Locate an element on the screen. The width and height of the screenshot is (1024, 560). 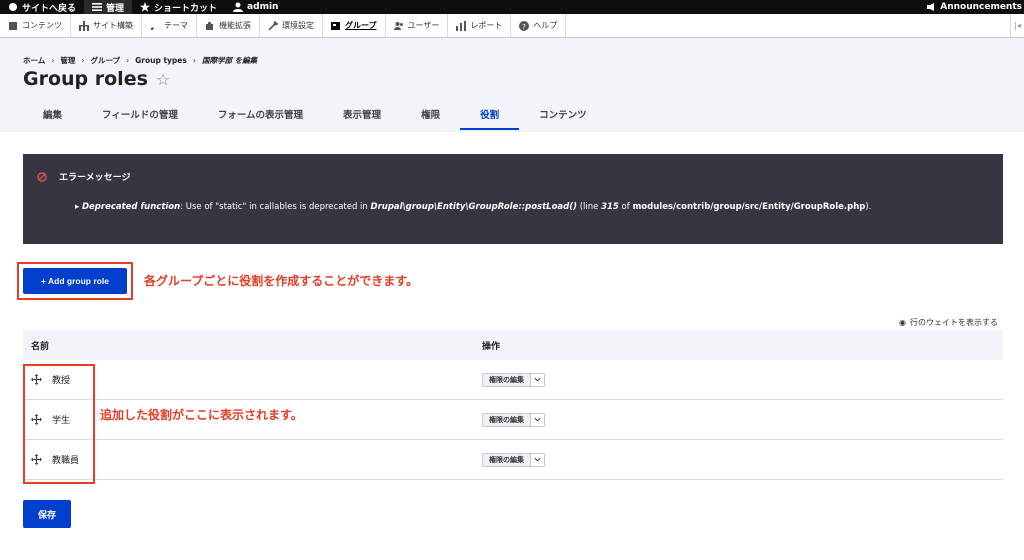
announcements-tab: Announcements is located at coordinates (971, 7).